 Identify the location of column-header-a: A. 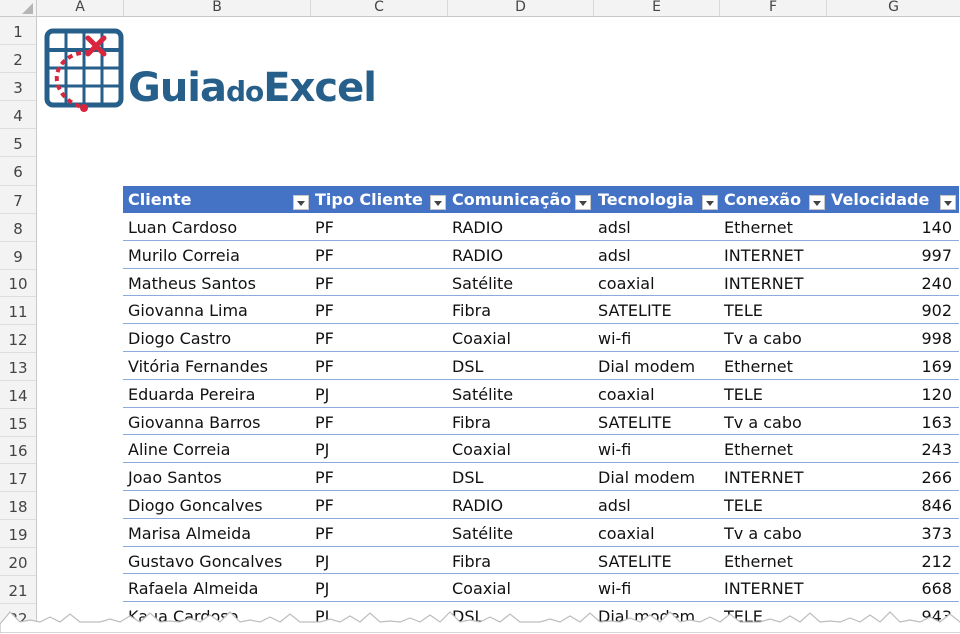
(80, 8).